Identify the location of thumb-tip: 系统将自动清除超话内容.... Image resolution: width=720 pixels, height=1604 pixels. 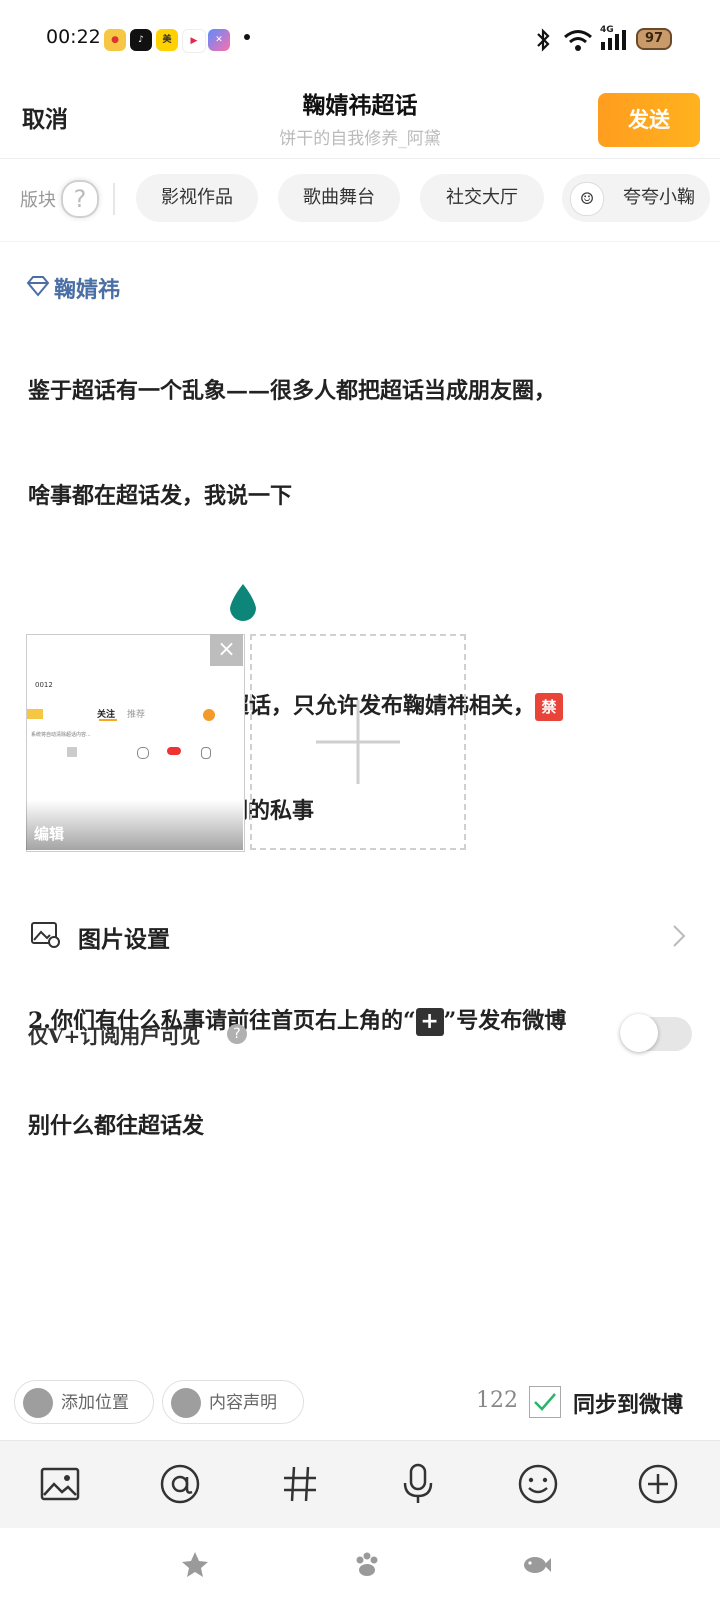
(61, 735).